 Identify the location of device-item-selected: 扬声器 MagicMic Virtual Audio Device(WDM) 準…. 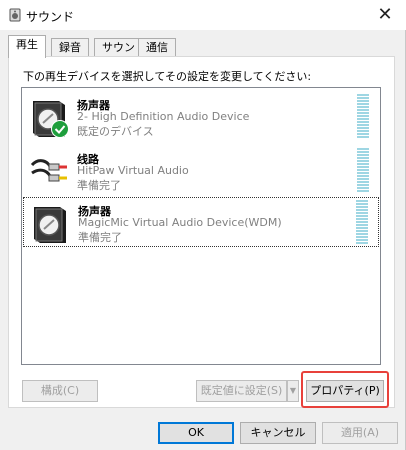
(201, 222).